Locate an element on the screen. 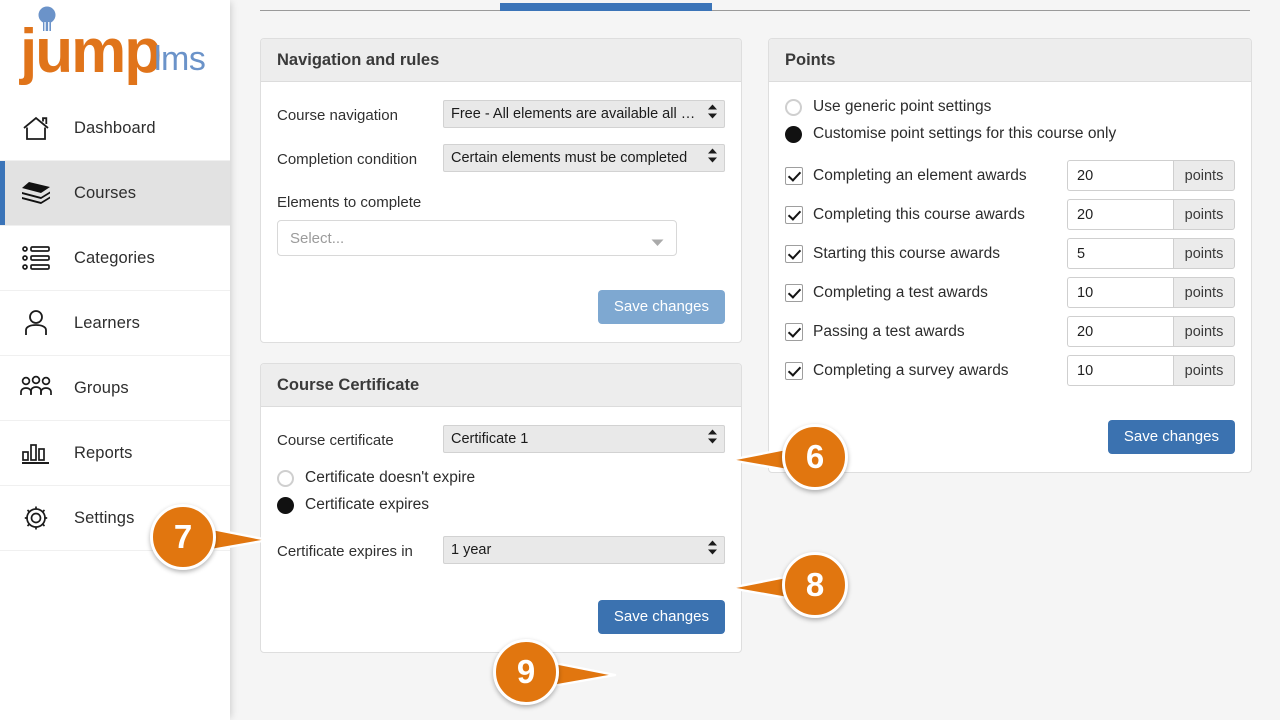 The image size is (1280, 720). points-rule-row: Starting this course awards points is located at coordinates (1010, 253).